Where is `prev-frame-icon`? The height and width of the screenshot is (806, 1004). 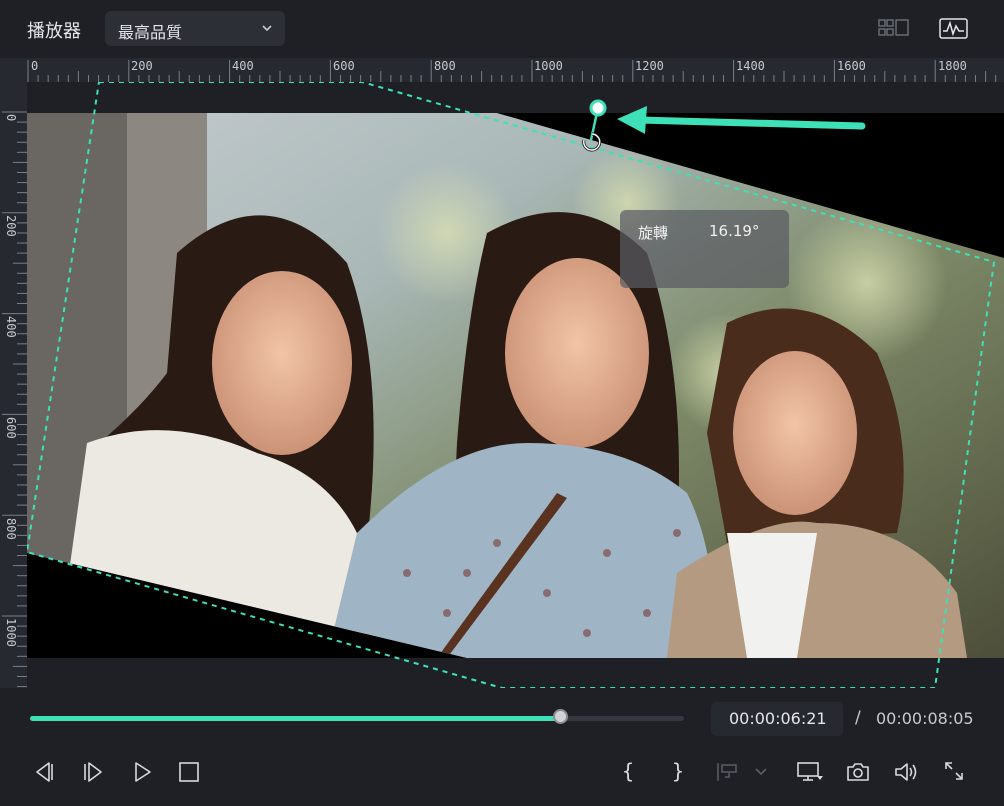 prev-frame-icon is located at coordinates (44, 772).